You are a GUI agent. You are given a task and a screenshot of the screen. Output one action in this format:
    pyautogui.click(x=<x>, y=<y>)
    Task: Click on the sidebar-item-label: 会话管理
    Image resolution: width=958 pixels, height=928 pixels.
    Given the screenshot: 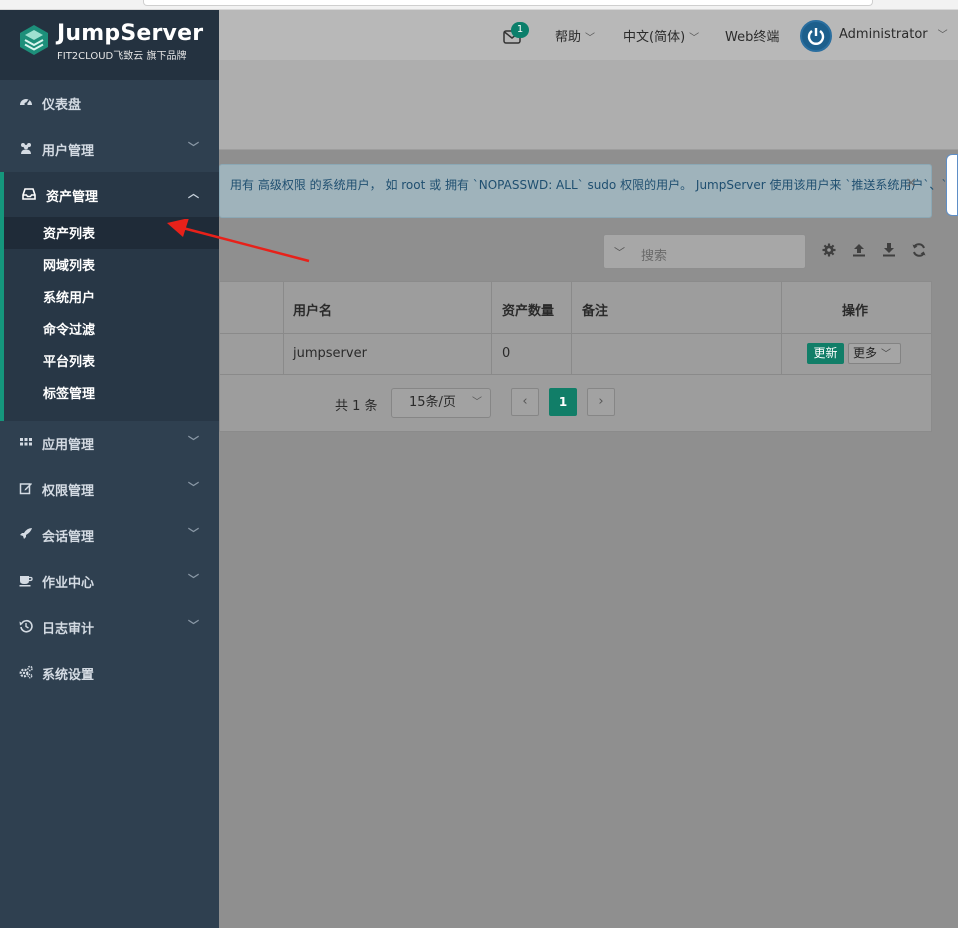 What is the action you would take?
    pyautogui.click(x=68, y=537)
    